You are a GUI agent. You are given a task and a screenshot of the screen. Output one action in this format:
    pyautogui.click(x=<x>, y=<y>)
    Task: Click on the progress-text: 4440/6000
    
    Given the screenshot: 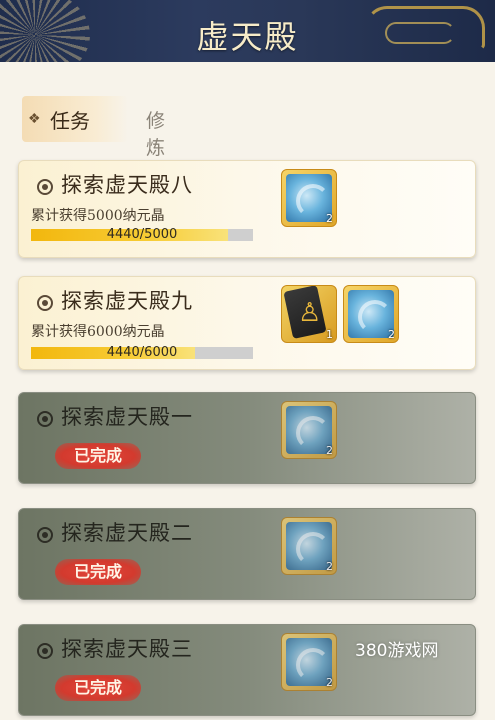 What is the action you would take?
    pyautogui.click(x=142, y=352)
    